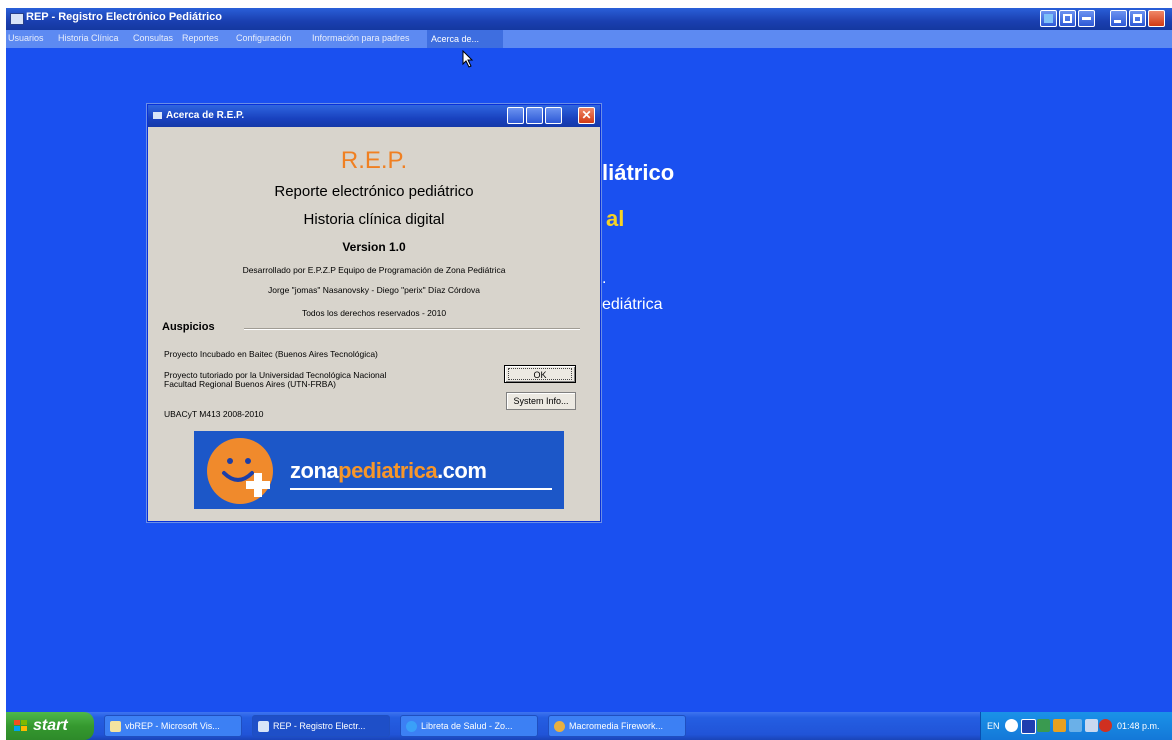 The width and height of the screenshot is (1172, 740). What do you see at coordinates (589, 19) in the screenshot?
I see `main-title-bar: REP - Registro Electrónico Pediátrico` at bounding box center [589, 19].